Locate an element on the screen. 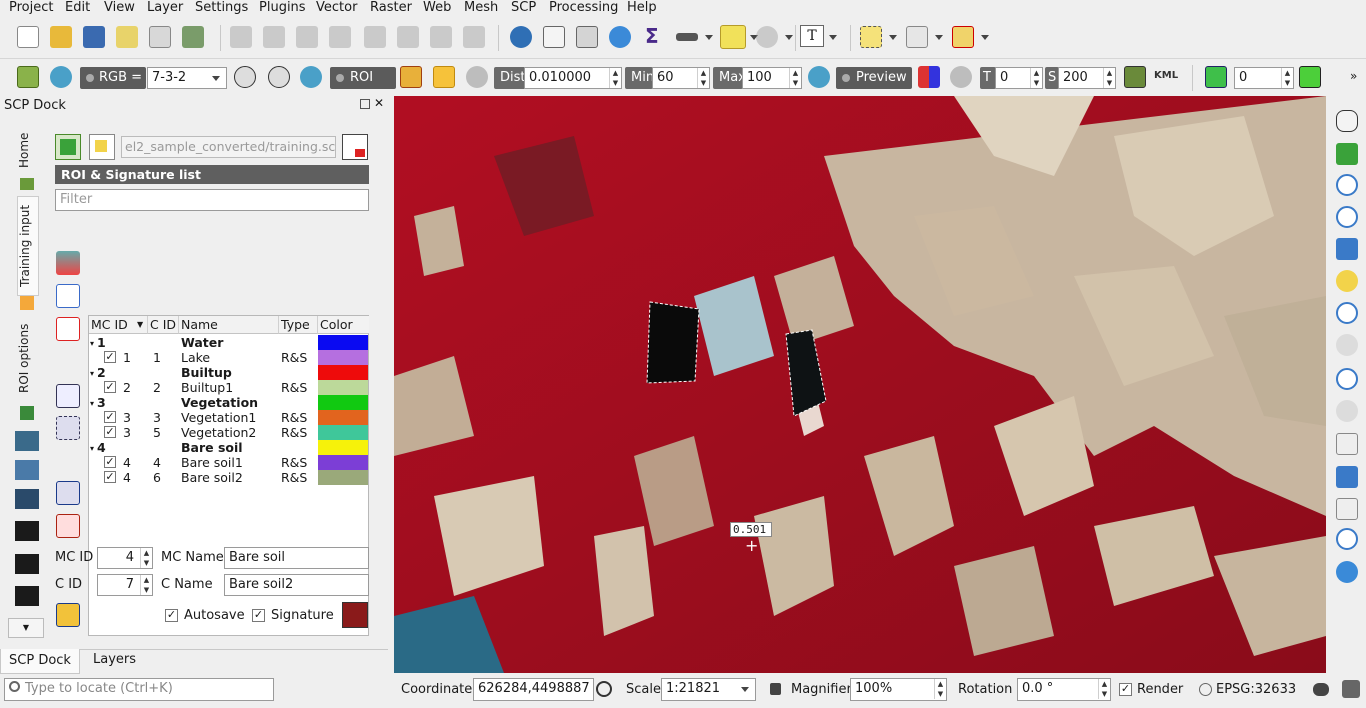 The width and height of the screenshot is (1366, 708). menu-layer: Layer is located at coordinates (165, 8).